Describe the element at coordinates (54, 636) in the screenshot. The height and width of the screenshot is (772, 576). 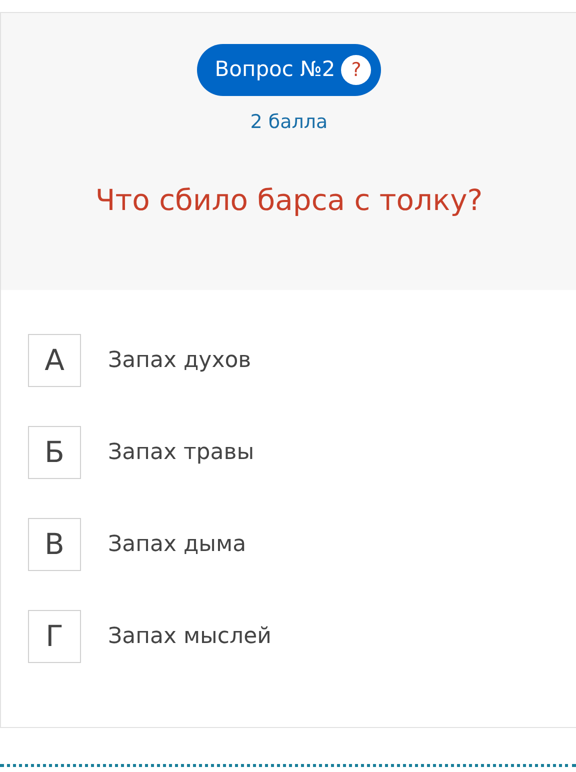
I see `answer-letter-option: Г` at that location.